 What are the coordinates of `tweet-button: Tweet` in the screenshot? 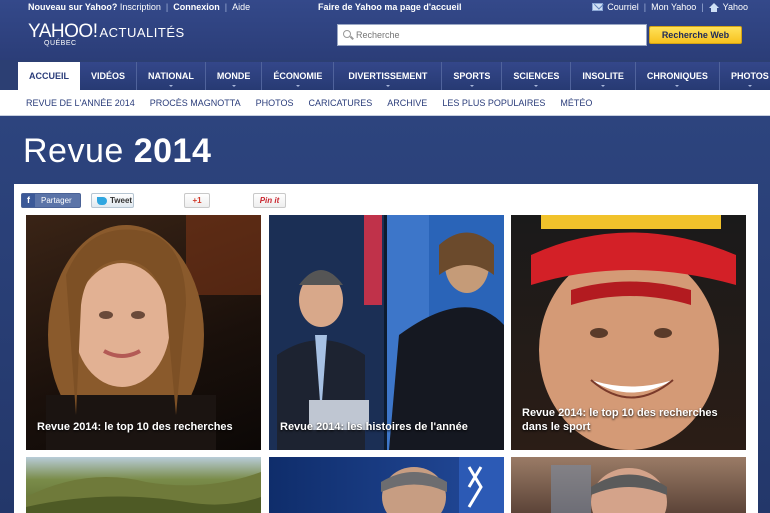 It's located at (112, 200).